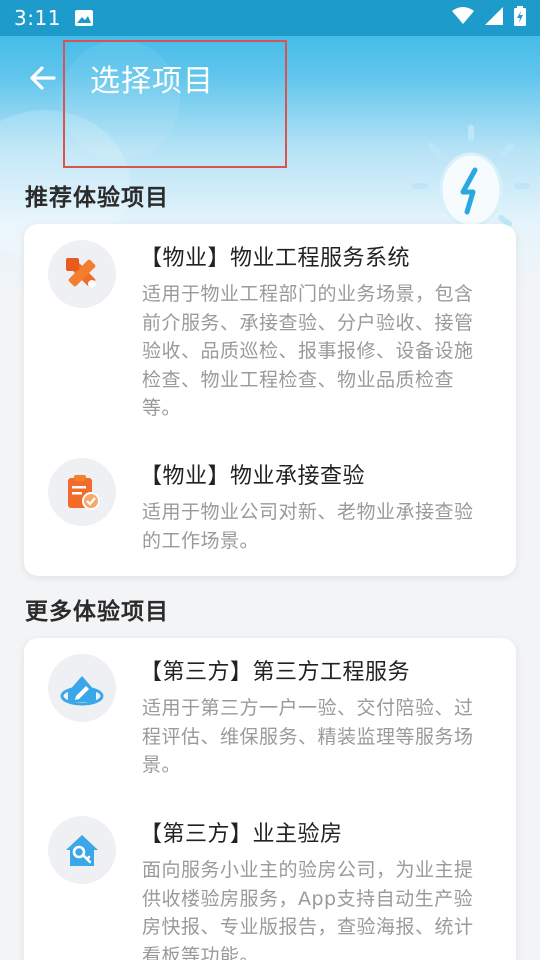 This screenshot has width=540, height=960. I want to click on arrow-left-icon, so click(43, 78).